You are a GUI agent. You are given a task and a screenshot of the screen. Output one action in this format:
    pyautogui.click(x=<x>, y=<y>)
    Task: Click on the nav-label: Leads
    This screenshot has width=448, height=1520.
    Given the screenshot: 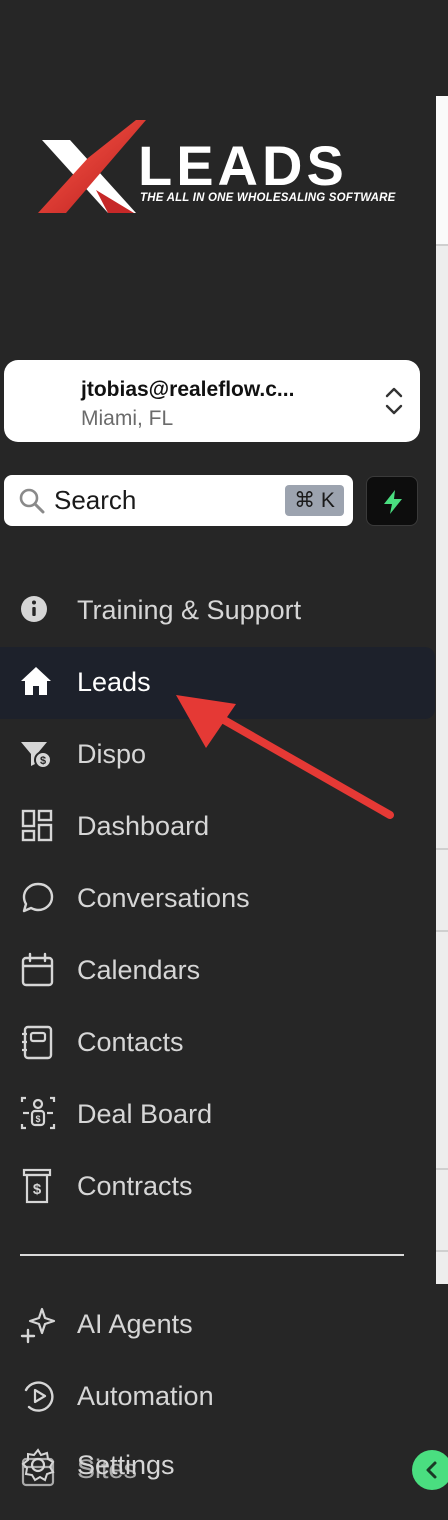 What is the action you would take?
    pyautogui.click(x=114, y=682)
    